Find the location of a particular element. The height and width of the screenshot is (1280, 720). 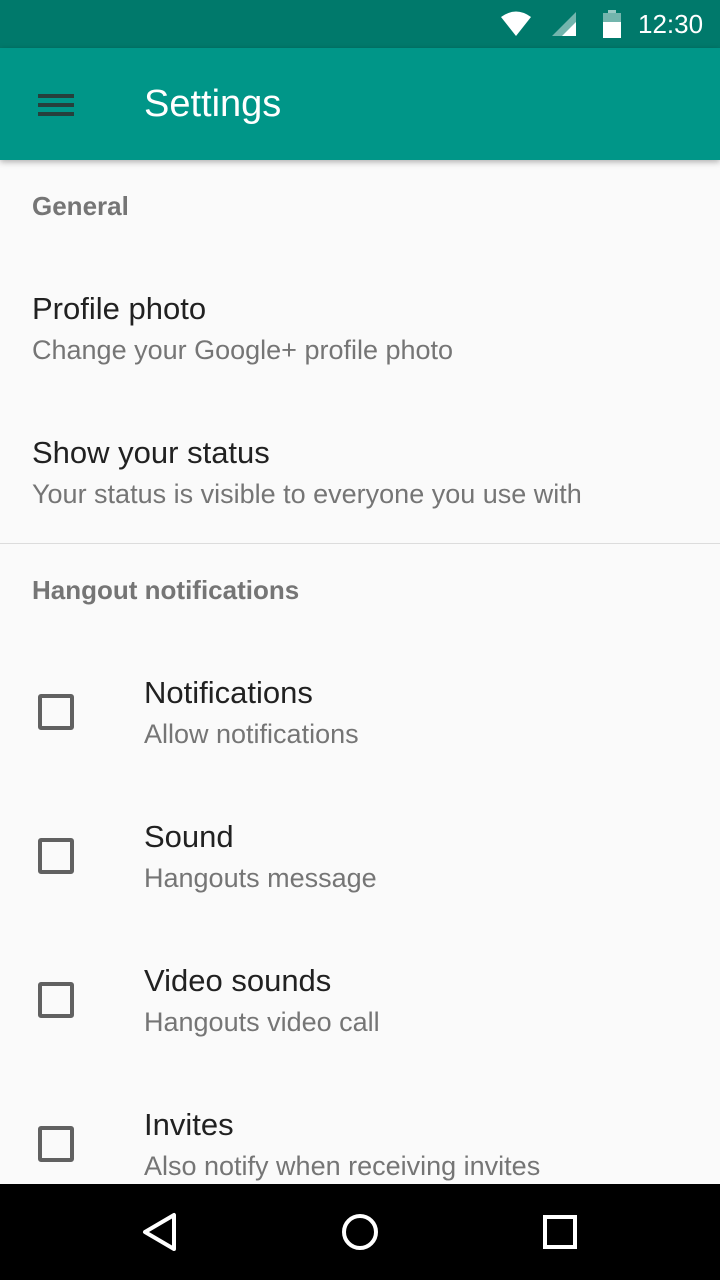

pref-summary: Change your Google+ profile photo is located at coordinates (243, 350).